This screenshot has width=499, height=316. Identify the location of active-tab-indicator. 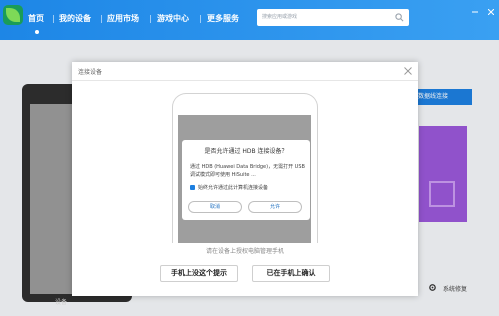
(37, 32).